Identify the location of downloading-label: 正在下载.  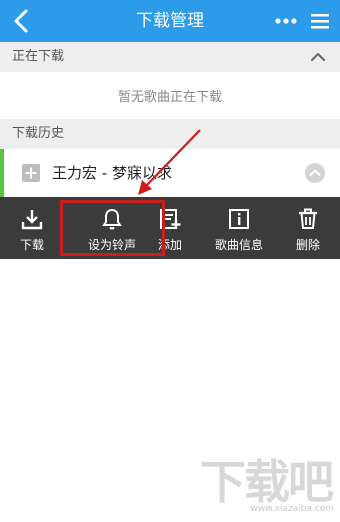
(38, 56).